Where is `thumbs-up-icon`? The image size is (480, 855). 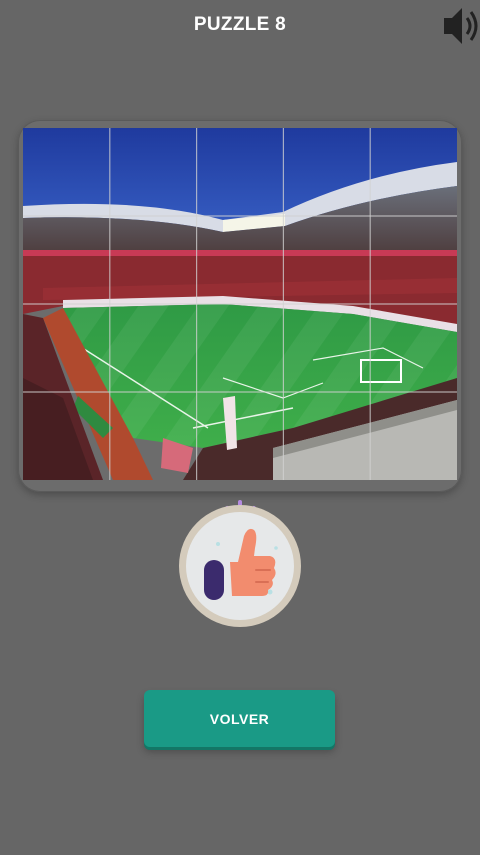 thumbs-up-icon is located at coordinates (240, 562).